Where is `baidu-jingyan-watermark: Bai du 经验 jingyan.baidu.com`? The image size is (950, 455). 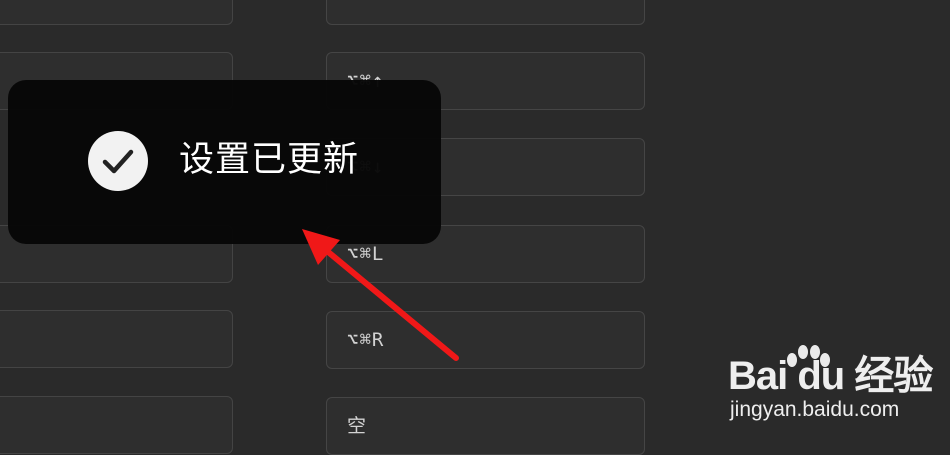
baidu-jingyan-watermark: Bai du 经验 jingyan.baidu.com is located at coordinates (830, 388).